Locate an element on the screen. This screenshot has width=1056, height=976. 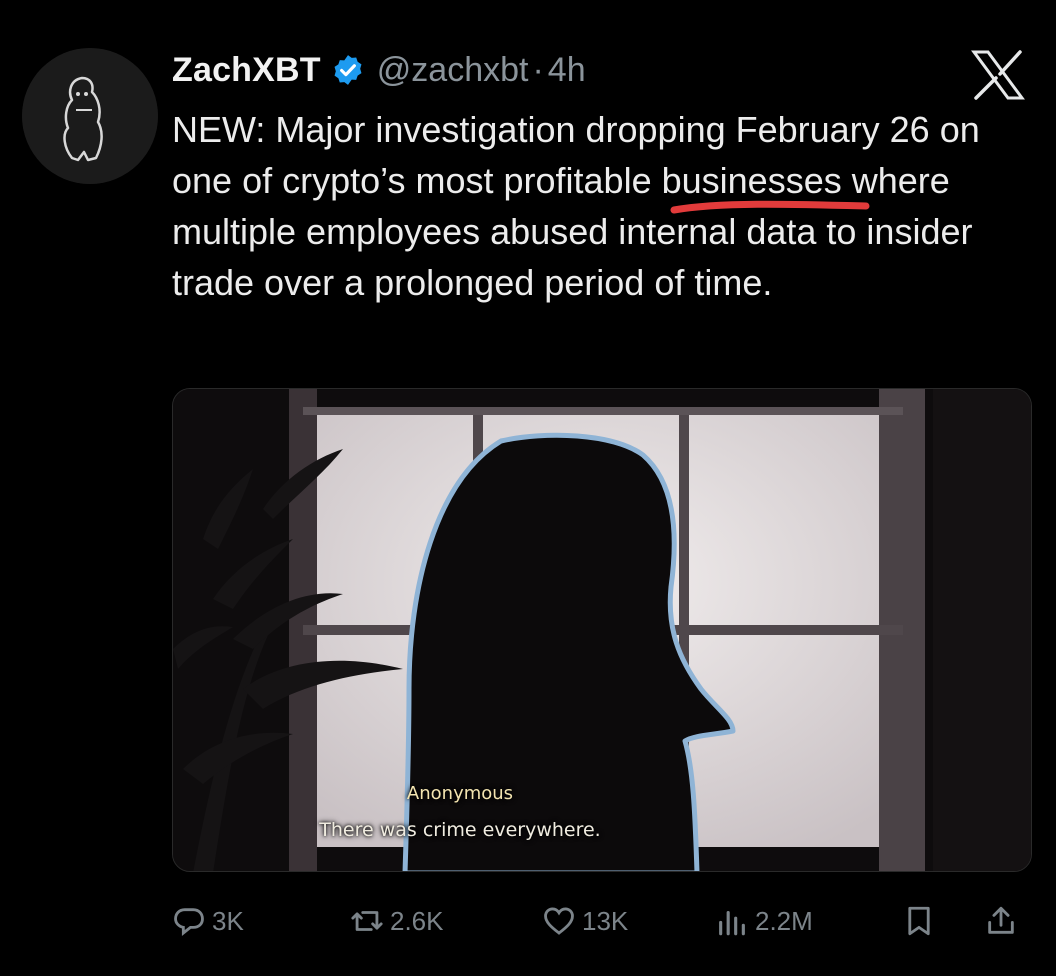
verified-badge-icon is located at coordinates (348, 70).